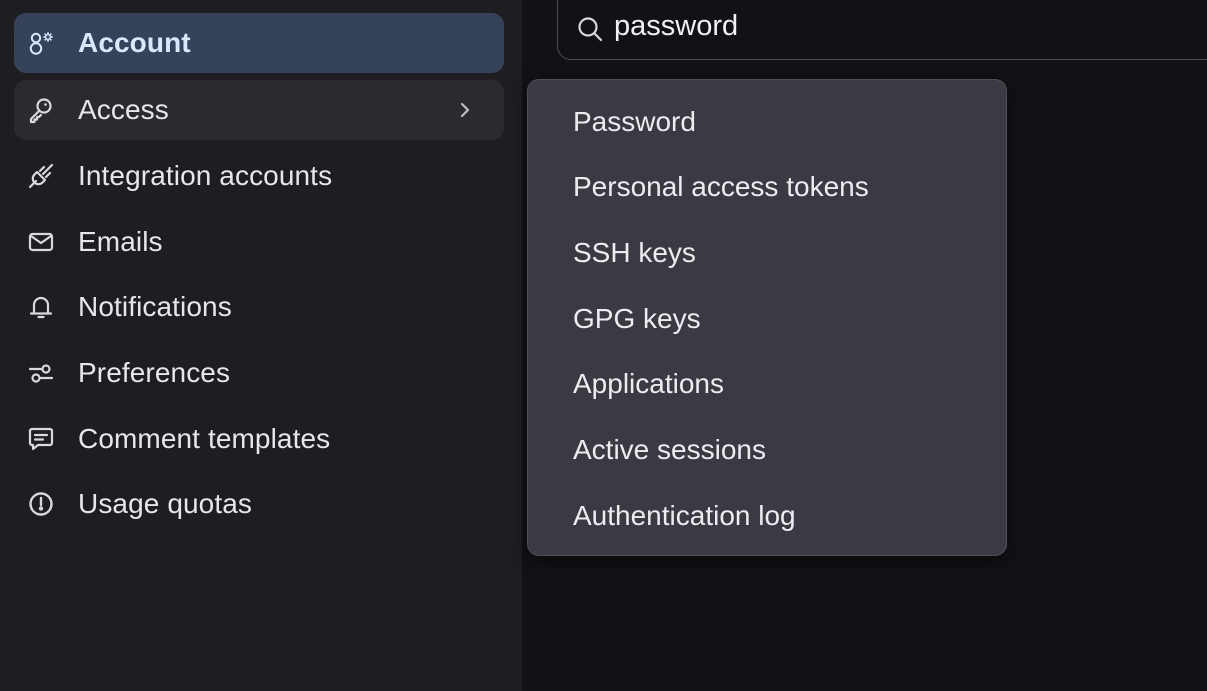 The height and width of the screenshot is (691, 1207). Describe the element at coordinates (465, 110) in the screenshot. I see `chevron-right-icon` at that location.